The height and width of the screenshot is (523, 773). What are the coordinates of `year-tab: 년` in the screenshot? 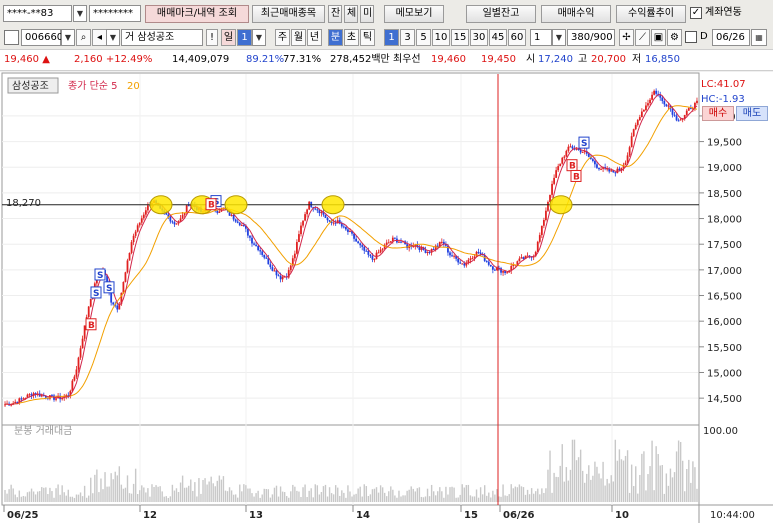 It's located at (314, 37).